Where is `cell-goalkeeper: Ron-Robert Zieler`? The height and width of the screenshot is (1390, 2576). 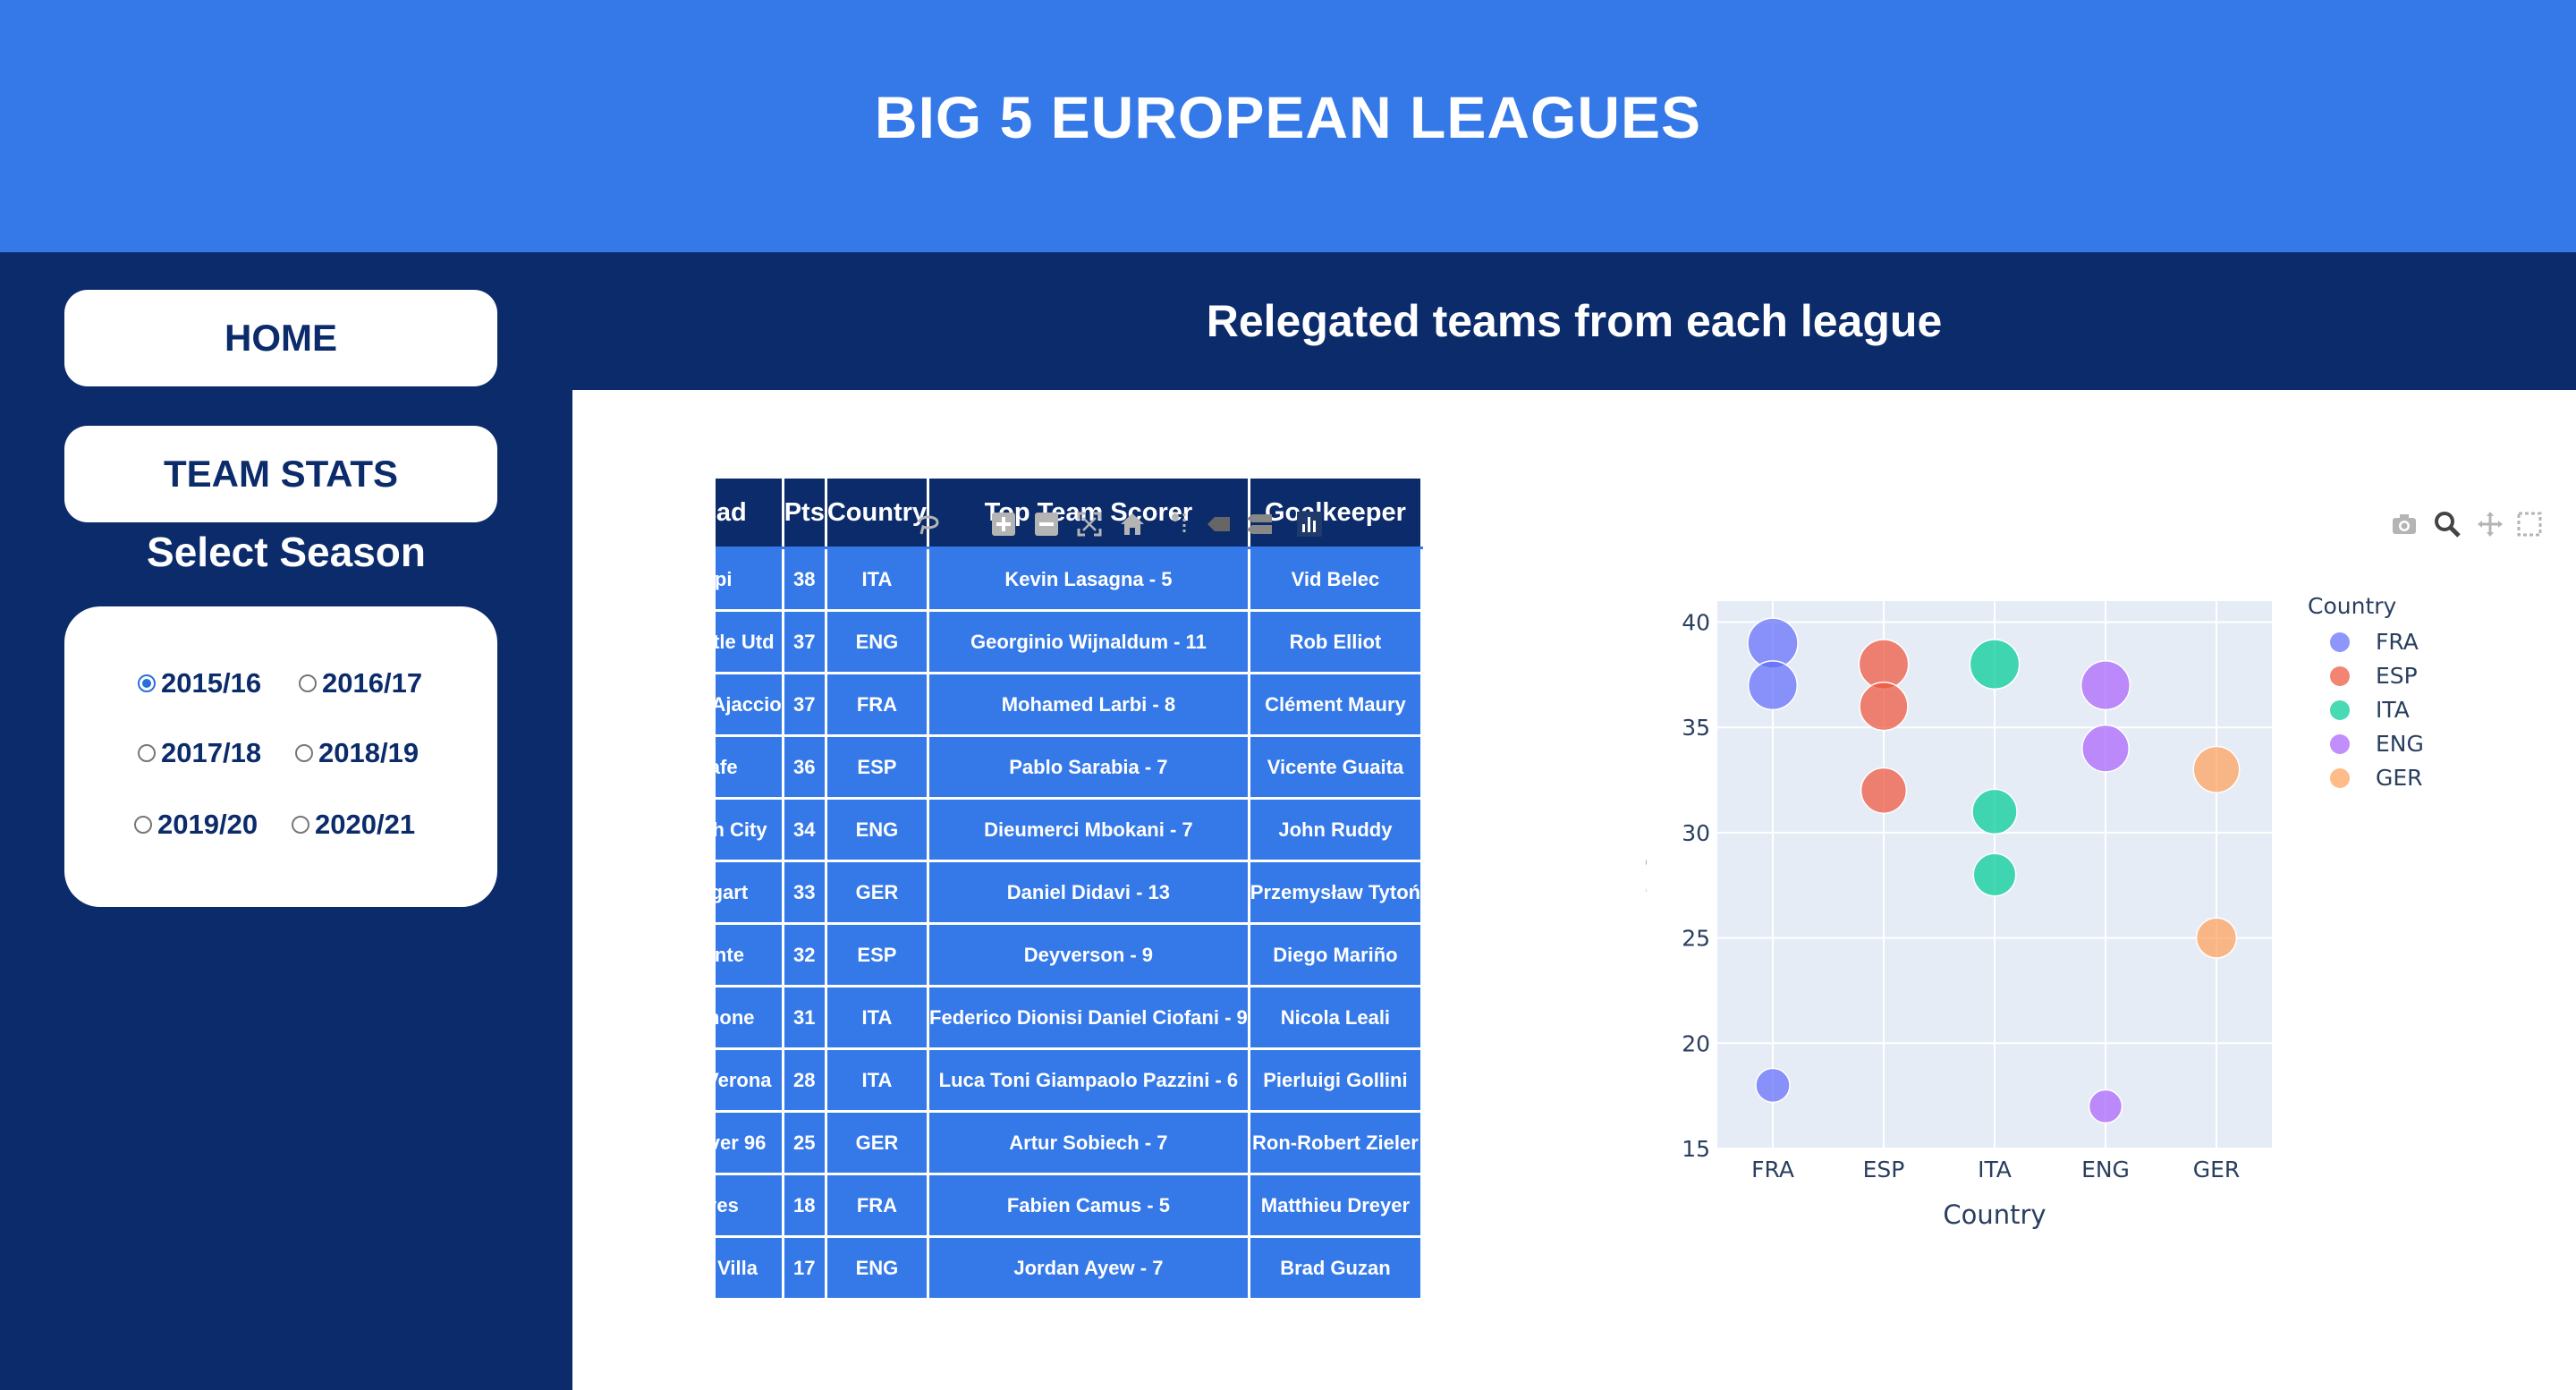 cell-goalkeeper: Ron-Robert Zieler is located at coordinates (1335, 1142).